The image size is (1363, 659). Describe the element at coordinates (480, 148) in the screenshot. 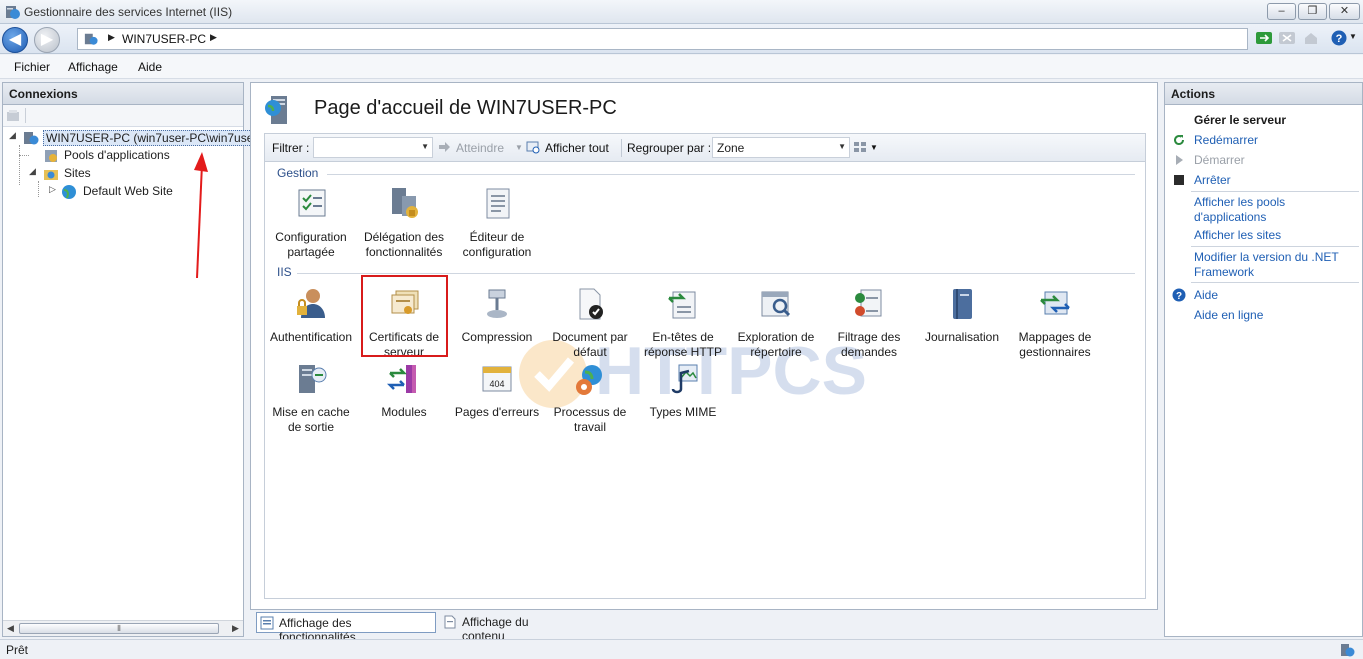

I see `goto-button: Atteindre` at that location.